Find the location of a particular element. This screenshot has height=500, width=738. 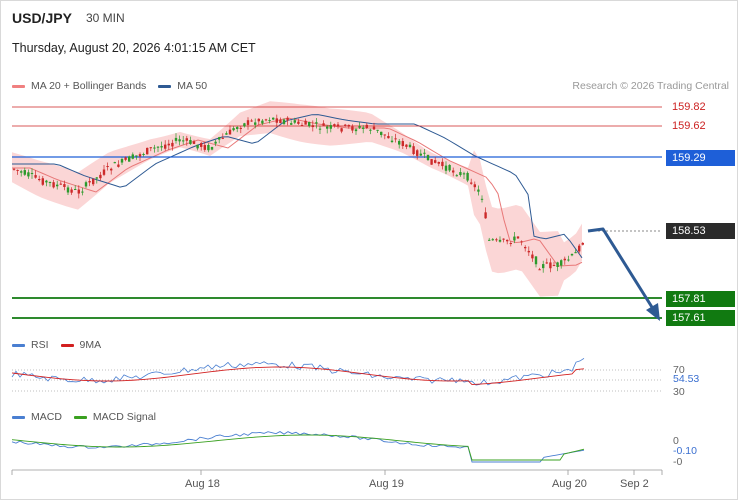

support-2-tag: 157.61 is located at coordinates (700, 318).